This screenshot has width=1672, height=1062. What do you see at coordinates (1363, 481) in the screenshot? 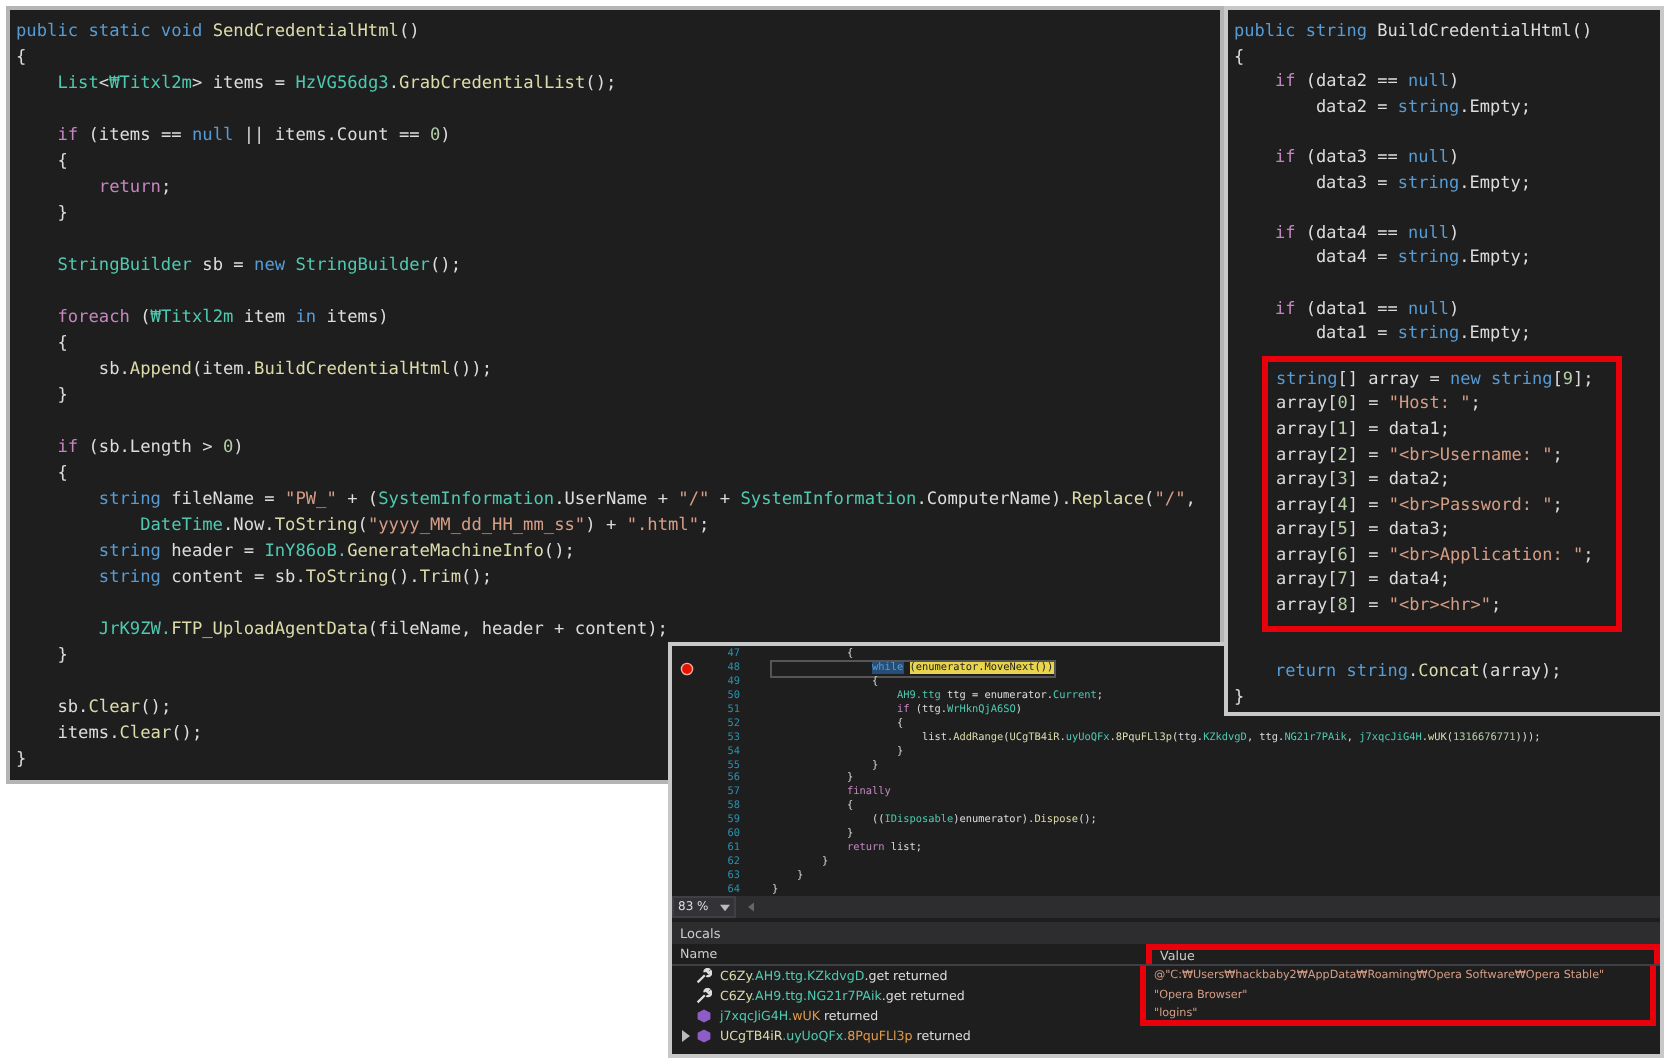
I see `code-line: array[3] = data2;` at bounding box center [1363, 481].